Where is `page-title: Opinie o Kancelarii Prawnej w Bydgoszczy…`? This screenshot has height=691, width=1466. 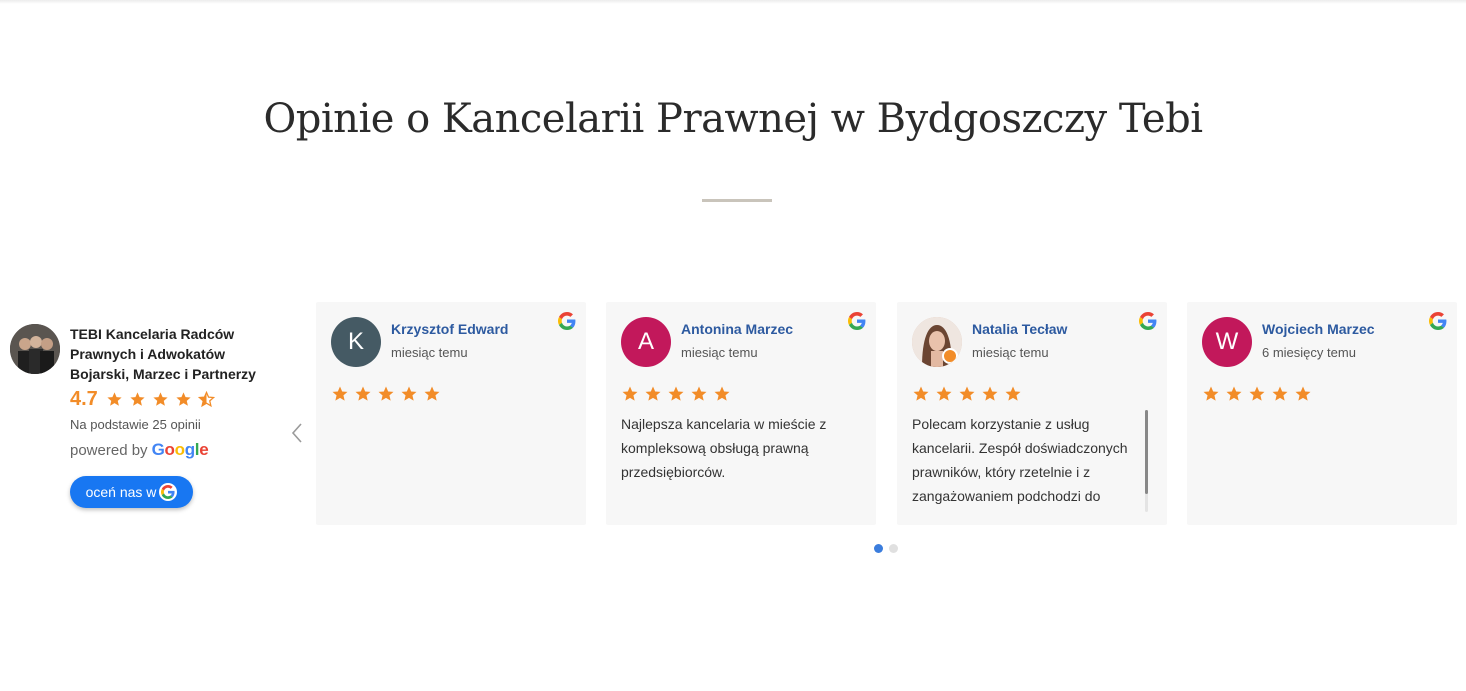 page-title: Opinie o Kancelarii Prawnej w Bydgoszczy… is located at coordinates (733, 119).